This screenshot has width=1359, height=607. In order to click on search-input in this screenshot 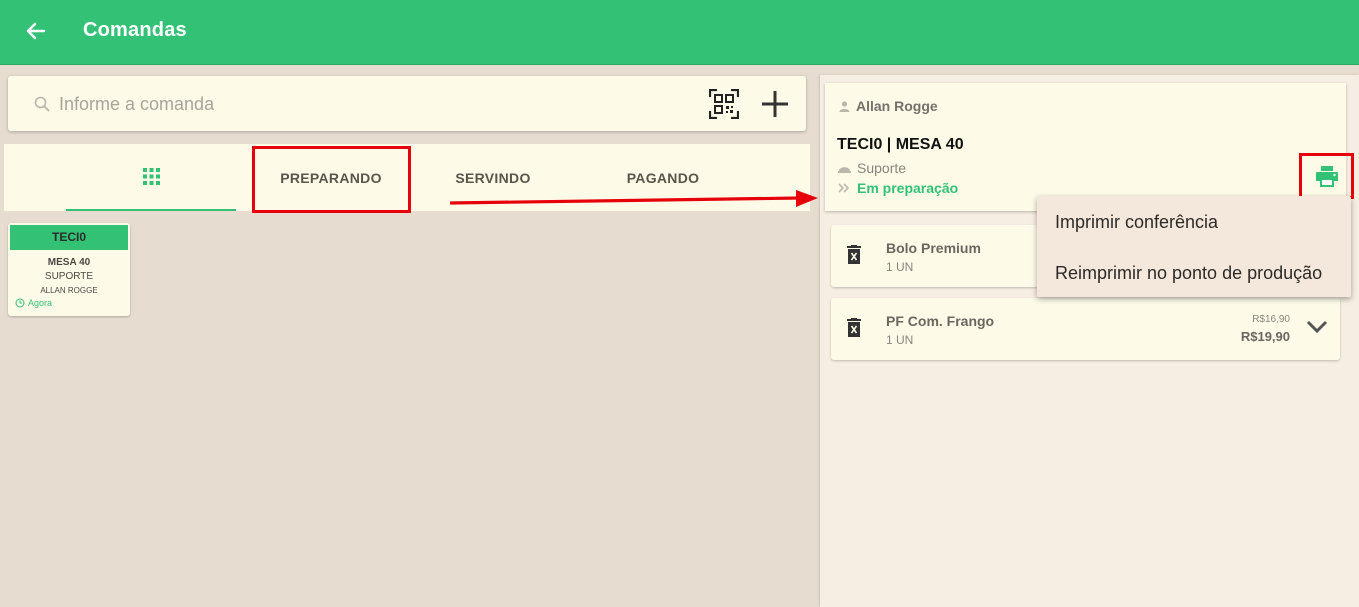, I will do `click(369, 104)`.